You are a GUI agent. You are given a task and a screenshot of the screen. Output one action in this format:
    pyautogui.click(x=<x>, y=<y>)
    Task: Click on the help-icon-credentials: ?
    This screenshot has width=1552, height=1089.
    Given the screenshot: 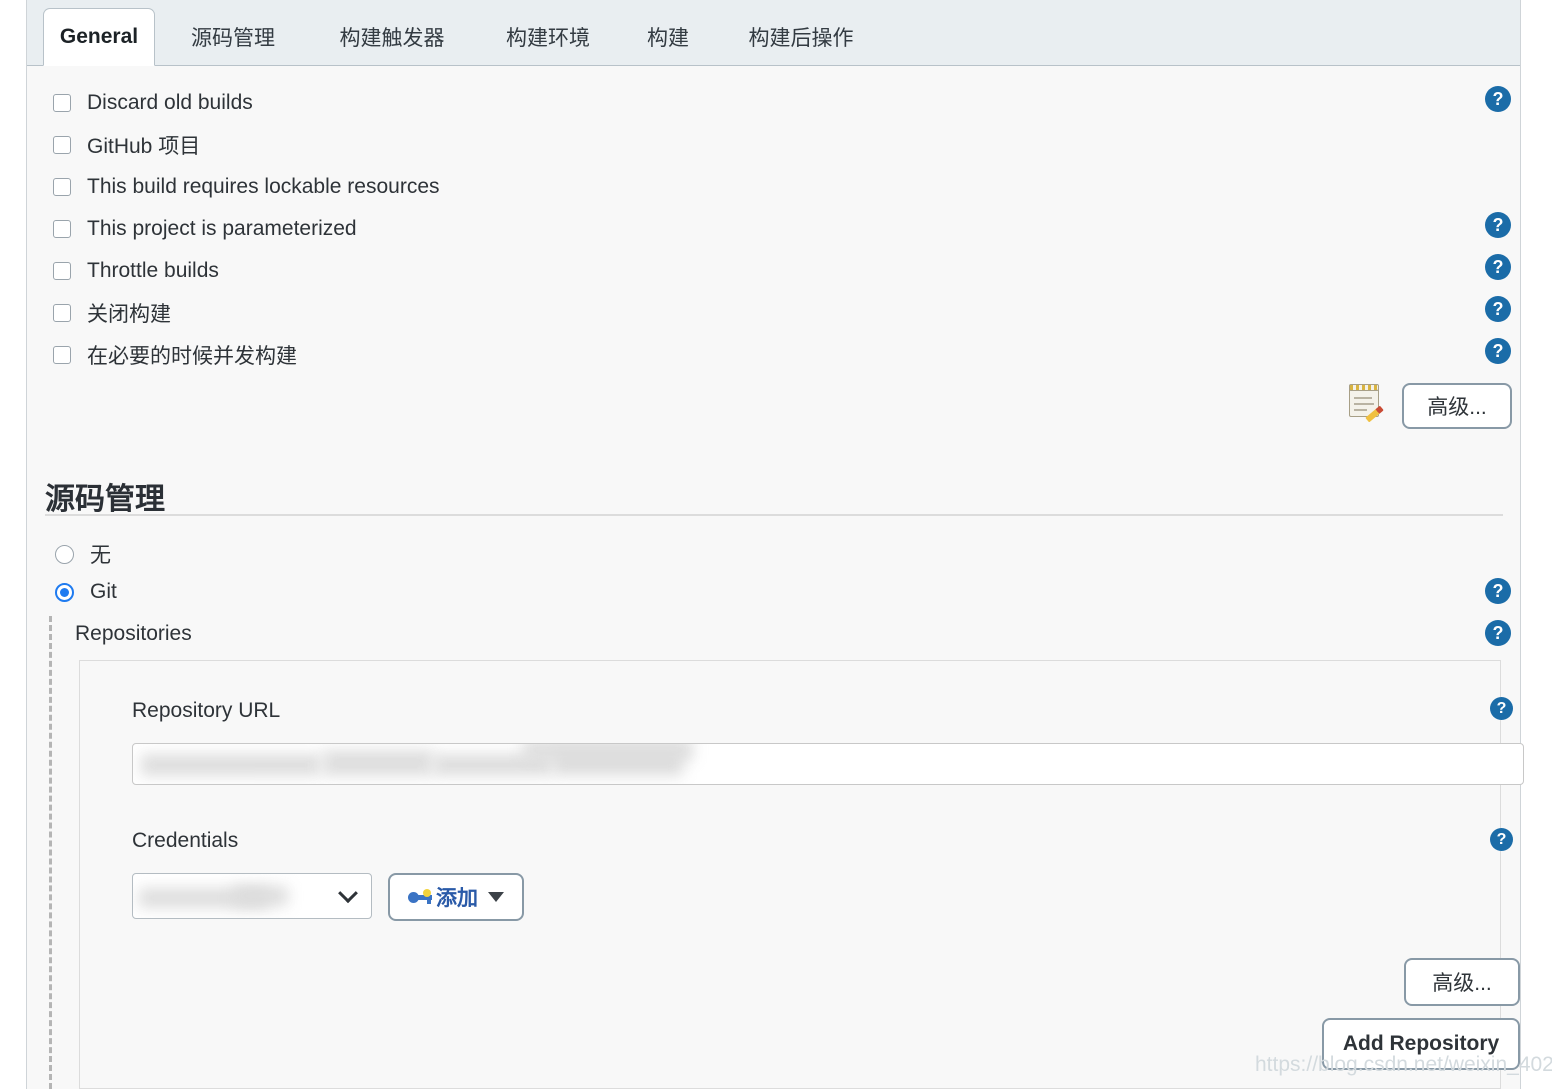 What is the action you would take?
    pyautogui.click(x=1501, y=839)
    